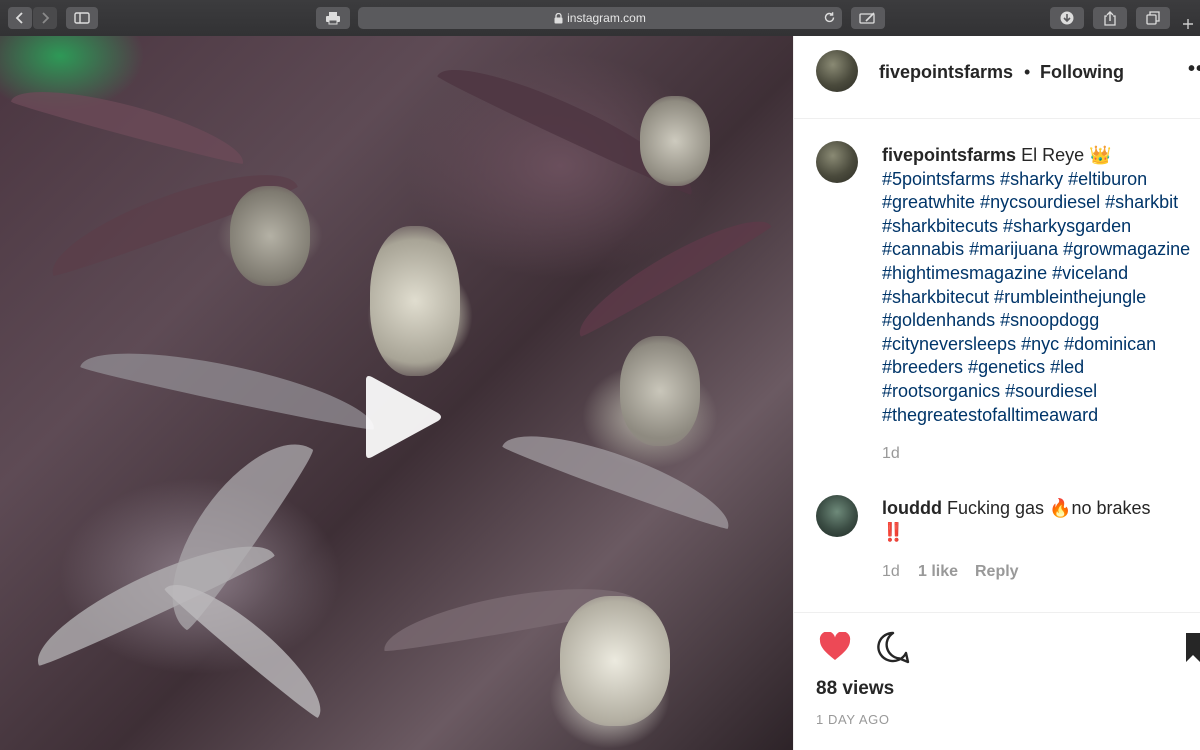 This screenshot has height=750, width=1200. Describe the element at coordinates (891, 572) in the screenshot. I see `comment-timestamp: 1d` at that location.